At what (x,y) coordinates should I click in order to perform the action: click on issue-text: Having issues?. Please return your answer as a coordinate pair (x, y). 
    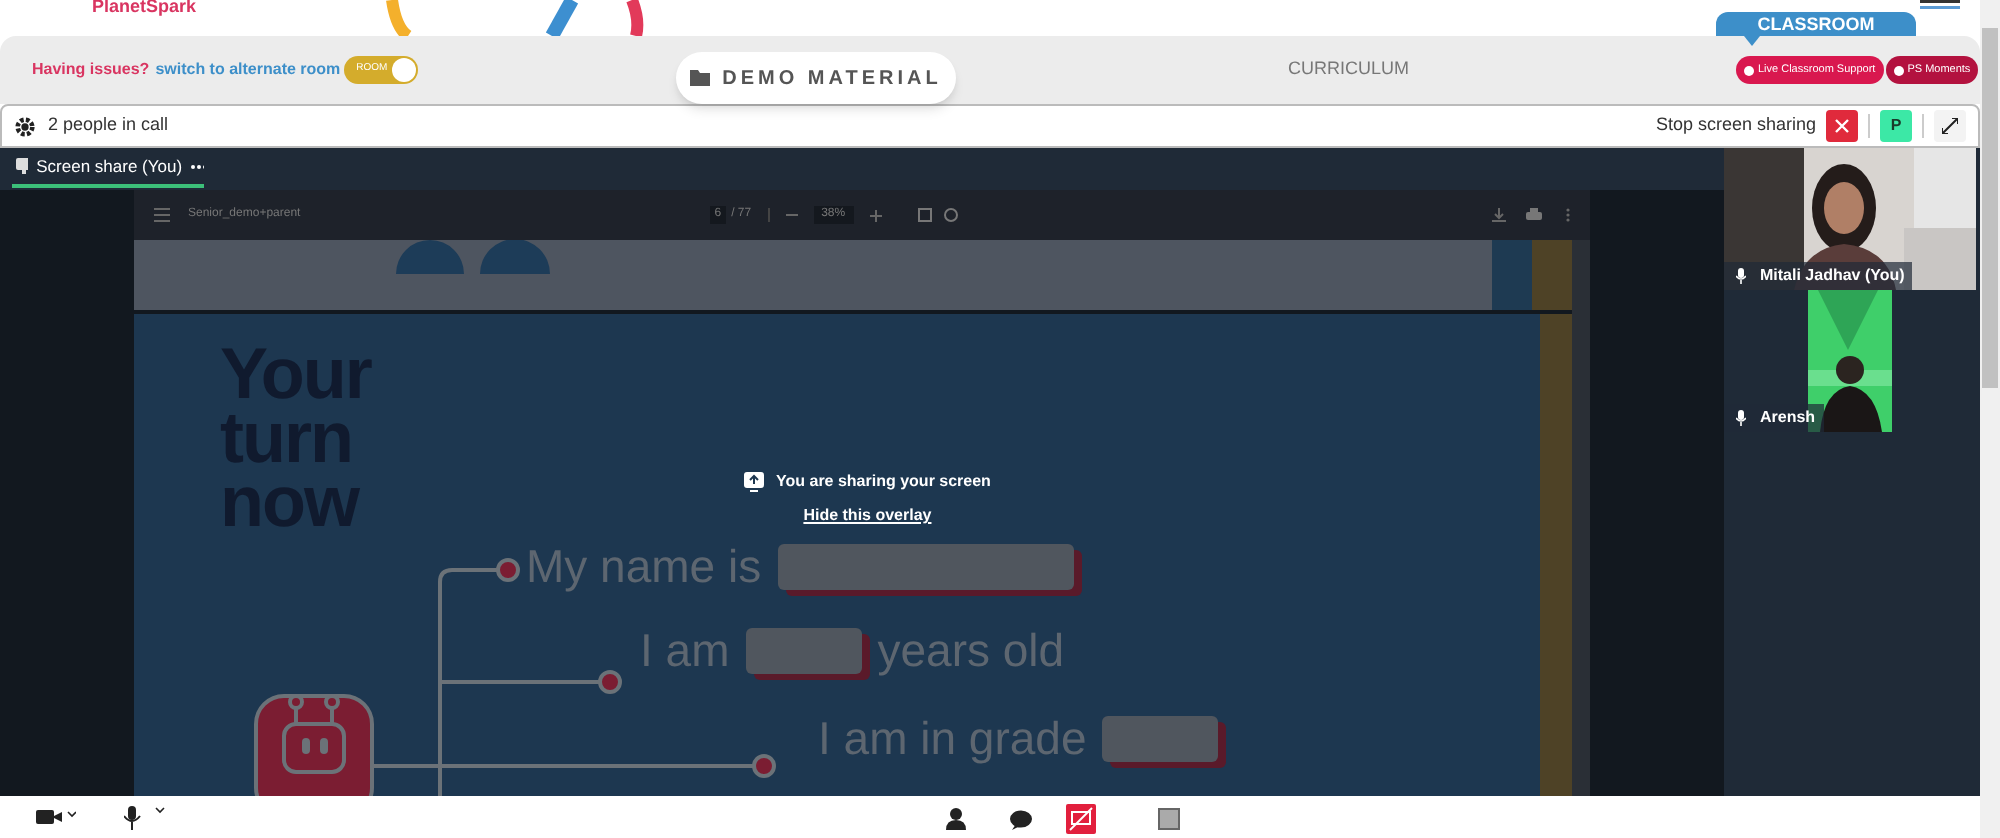
    Looking at the image, I should click on (91, 70).